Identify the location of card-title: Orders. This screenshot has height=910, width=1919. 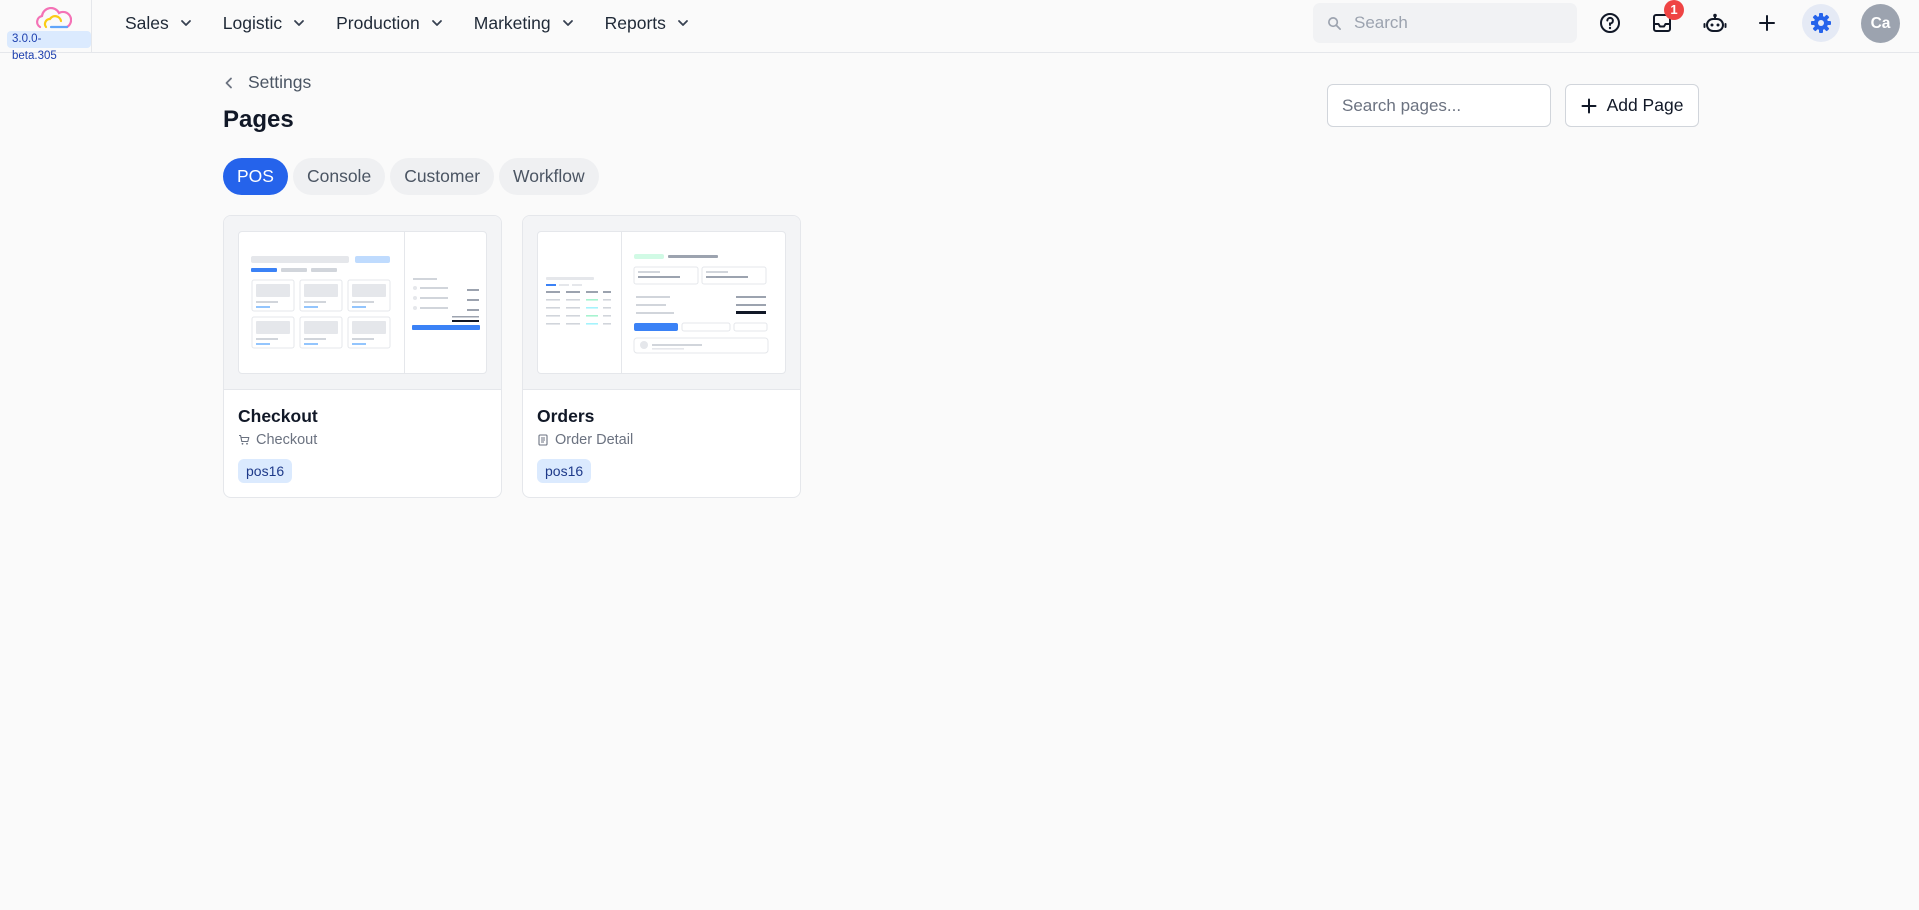
(566, 416).